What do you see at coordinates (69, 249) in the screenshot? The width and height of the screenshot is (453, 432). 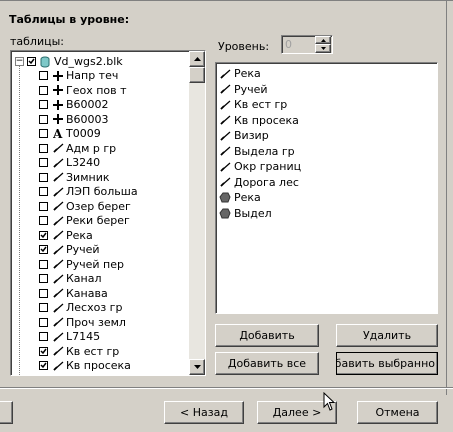 I see `tree-item: Ручей` at bounding box center [69, 249].